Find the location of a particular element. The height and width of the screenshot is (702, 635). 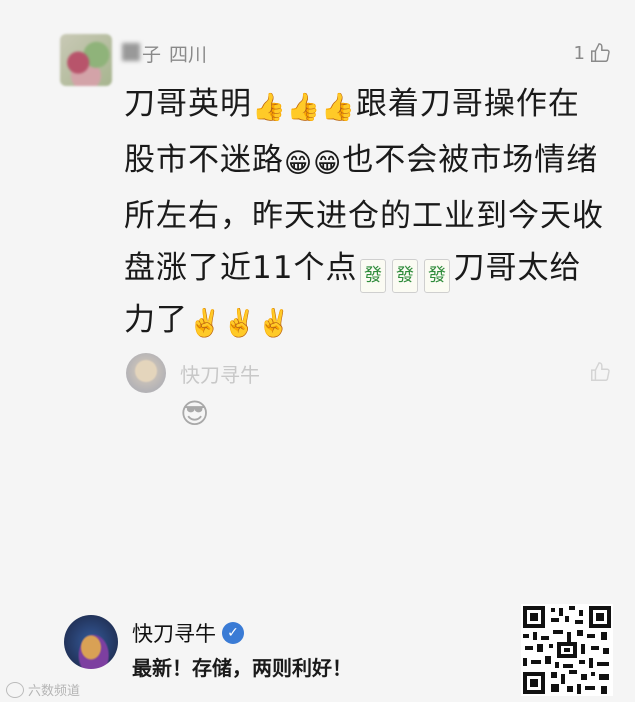

line-text: 刀哥英明 is located at coordinates (188, 104).